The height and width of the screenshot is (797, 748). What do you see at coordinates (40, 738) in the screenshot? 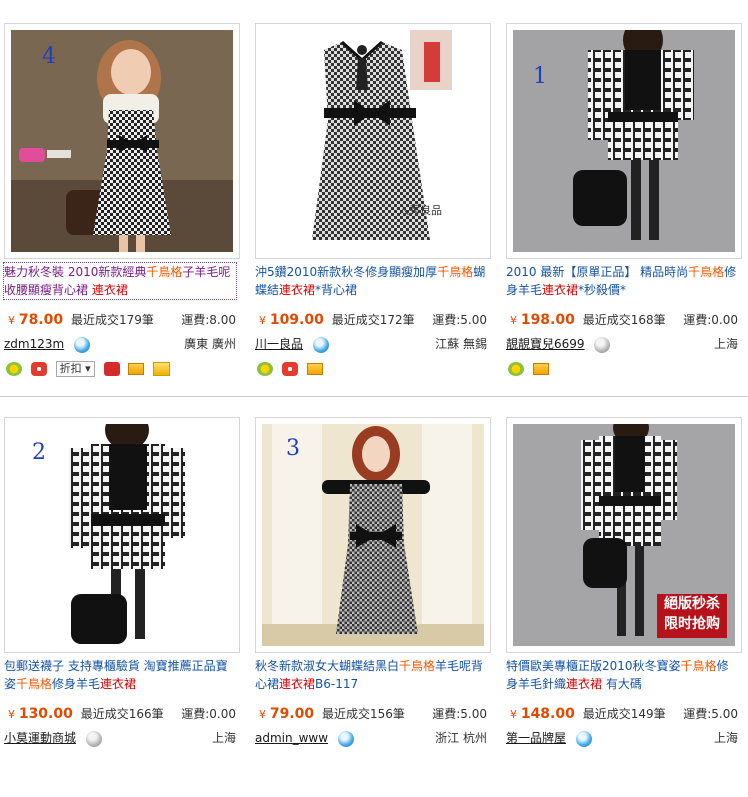
I see `seller-link: 小莫運動商城` at bounding box center [40, 738].